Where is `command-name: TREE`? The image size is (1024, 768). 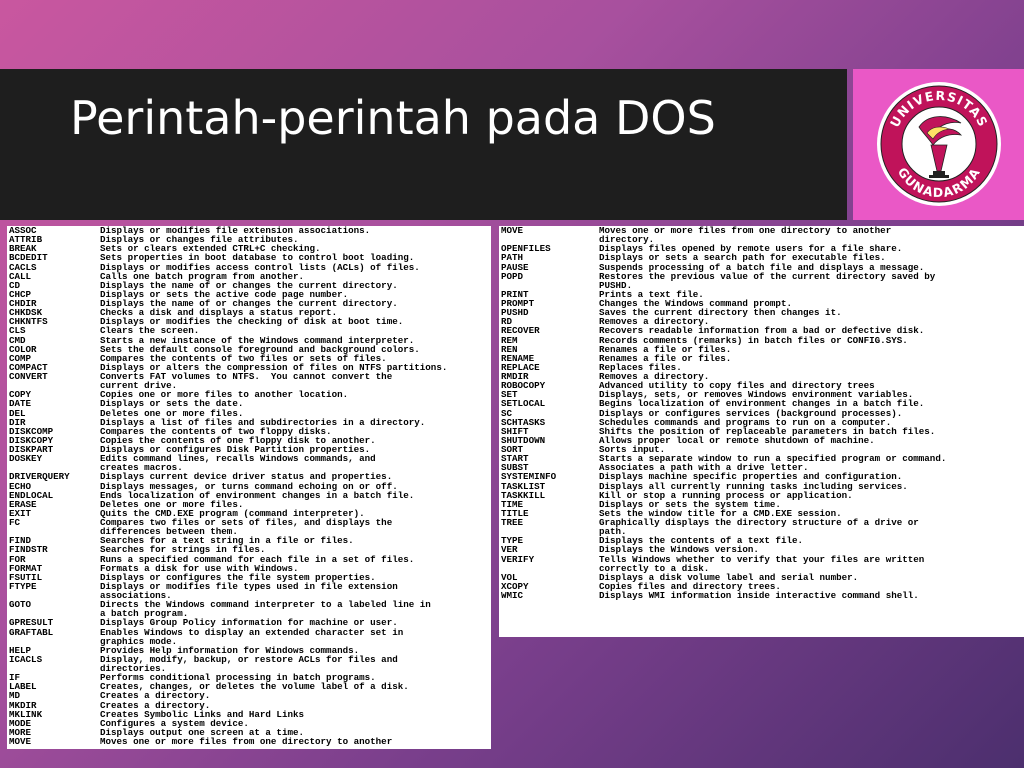
command-name: TREE is located at coordinates (512, 522).